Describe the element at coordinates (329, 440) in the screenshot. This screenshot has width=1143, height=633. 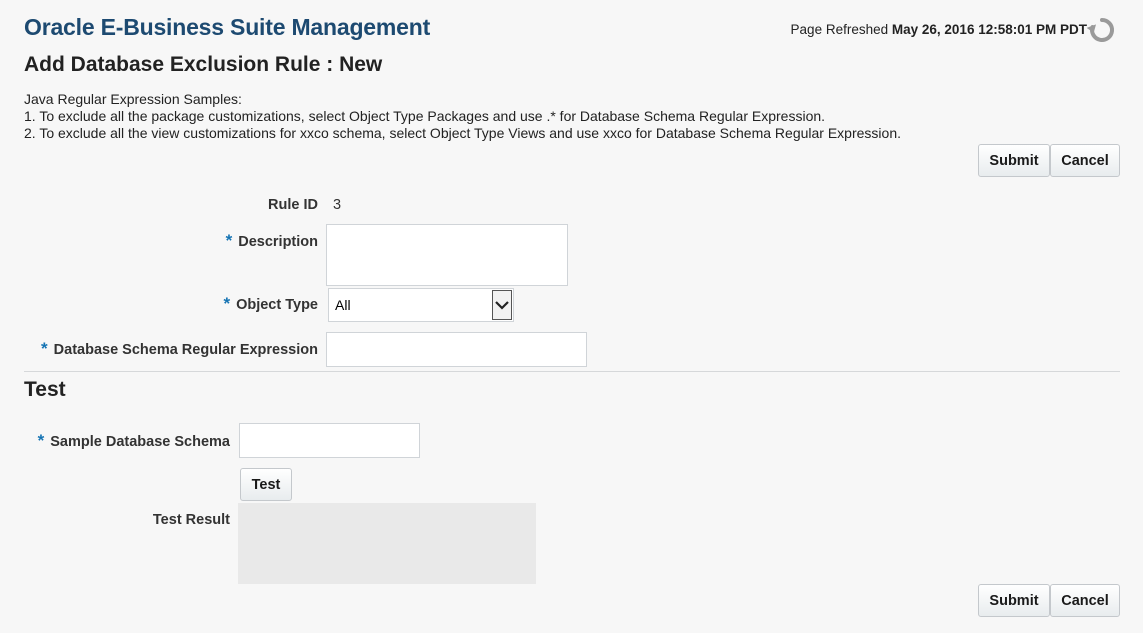
I see `sample-schema-field` at that location.